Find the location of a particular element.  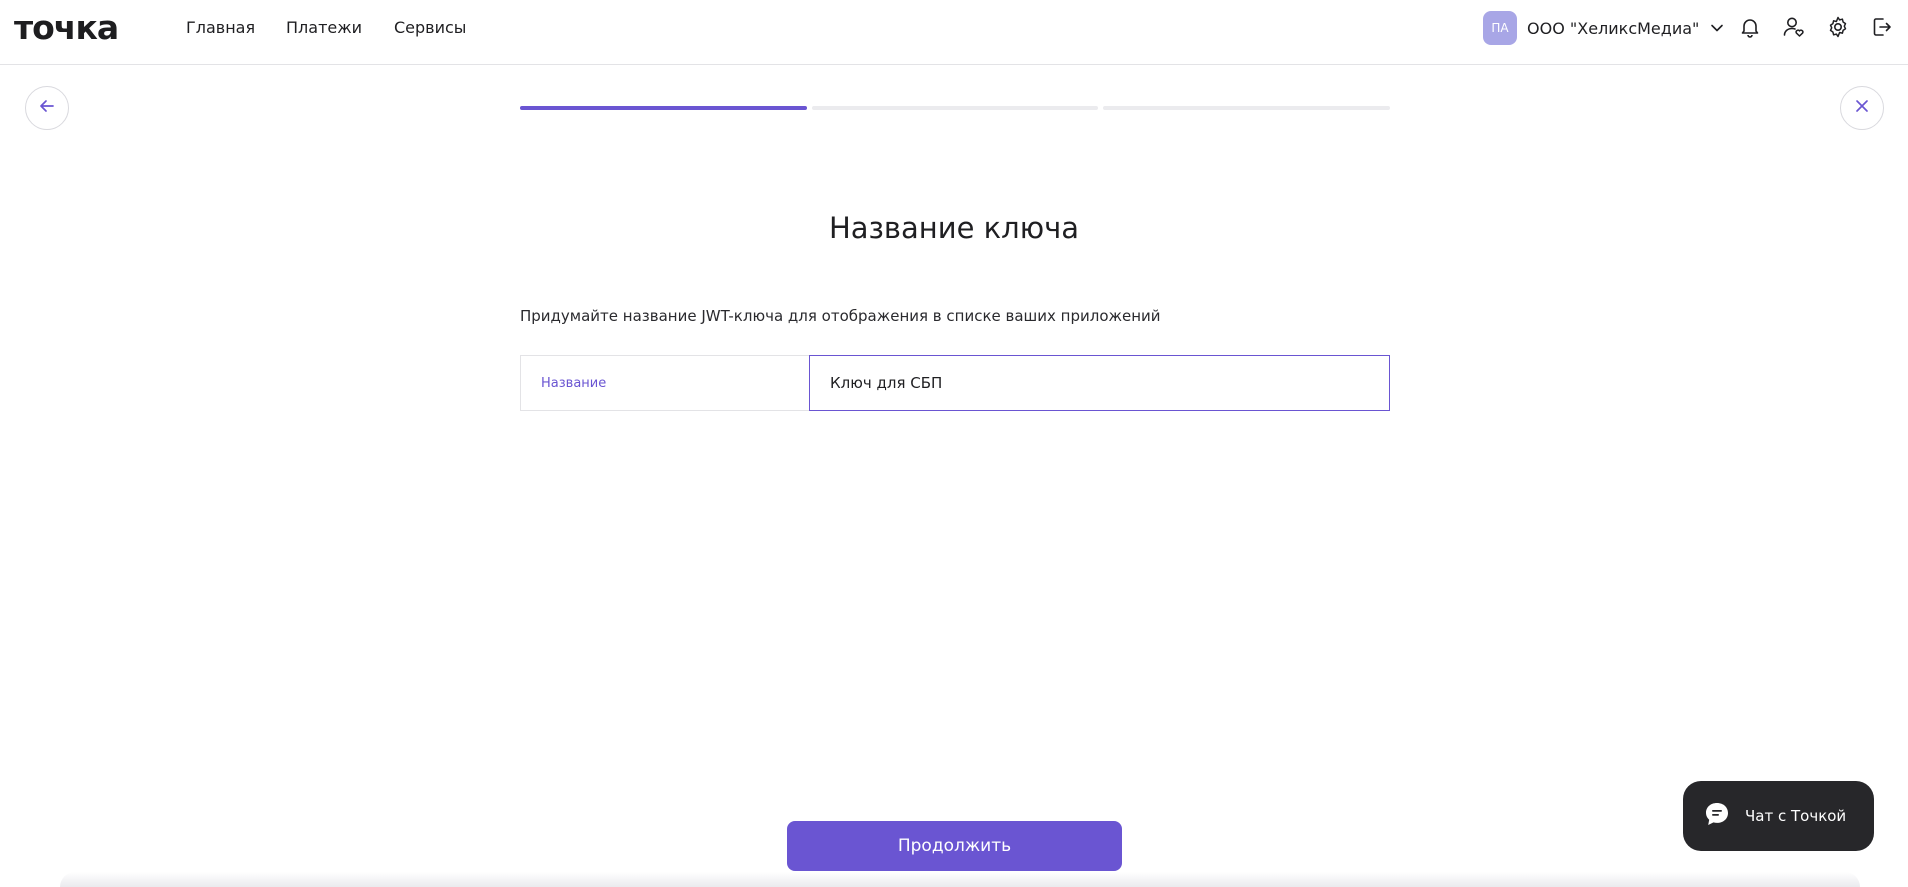

logo: точка is located at coordinates (66, 28).